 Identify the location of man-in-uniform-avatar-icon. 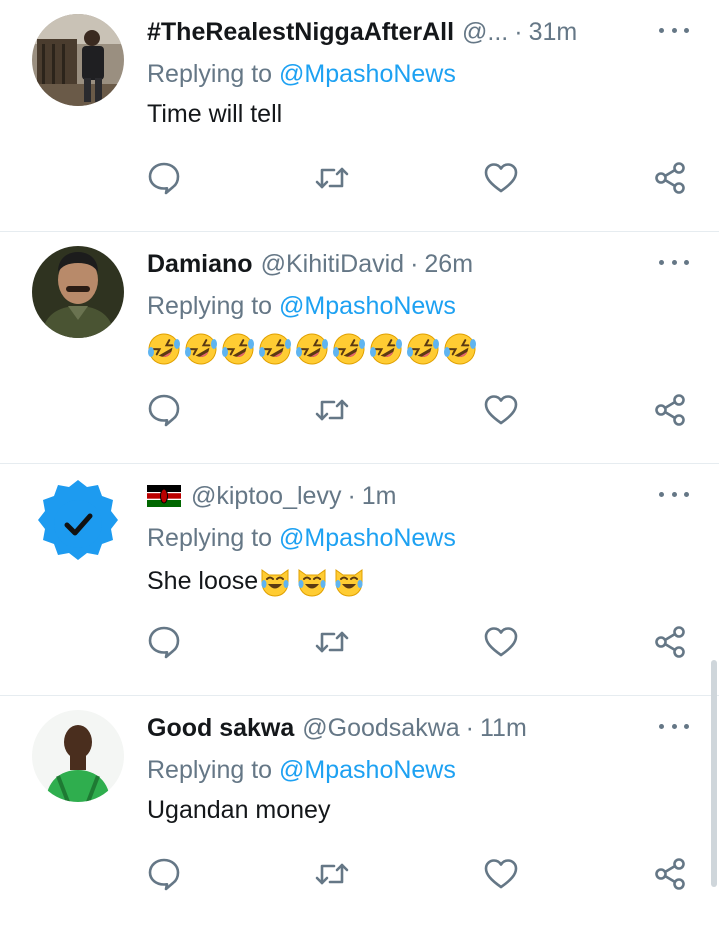
(78, 292).